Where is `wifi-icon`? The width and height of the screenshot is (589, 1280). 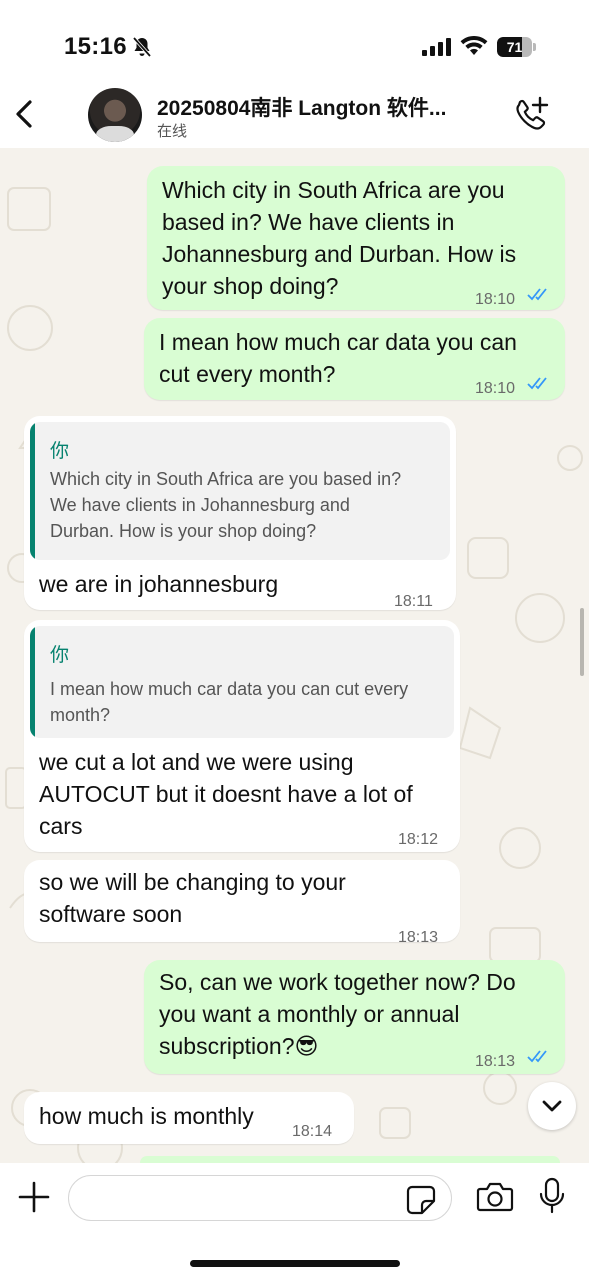 wifi-icon is located at coordinates (474, 45).